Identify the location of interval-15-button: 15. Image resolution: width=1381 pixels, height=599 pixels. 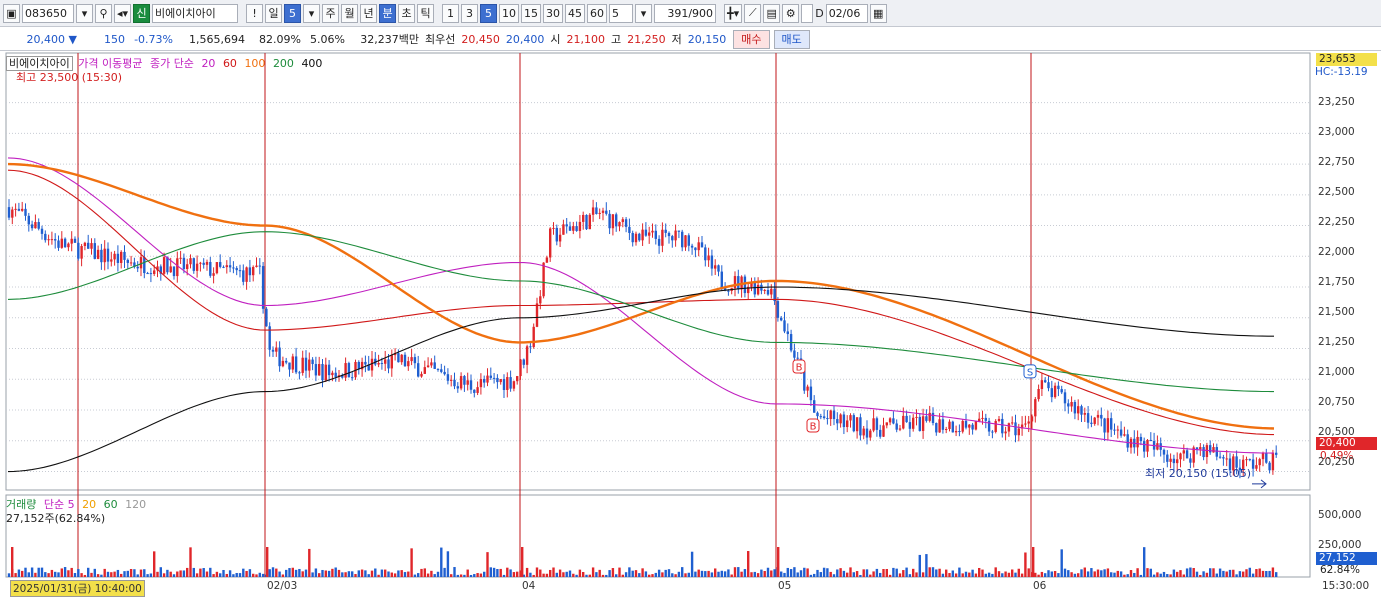
(531, 13).